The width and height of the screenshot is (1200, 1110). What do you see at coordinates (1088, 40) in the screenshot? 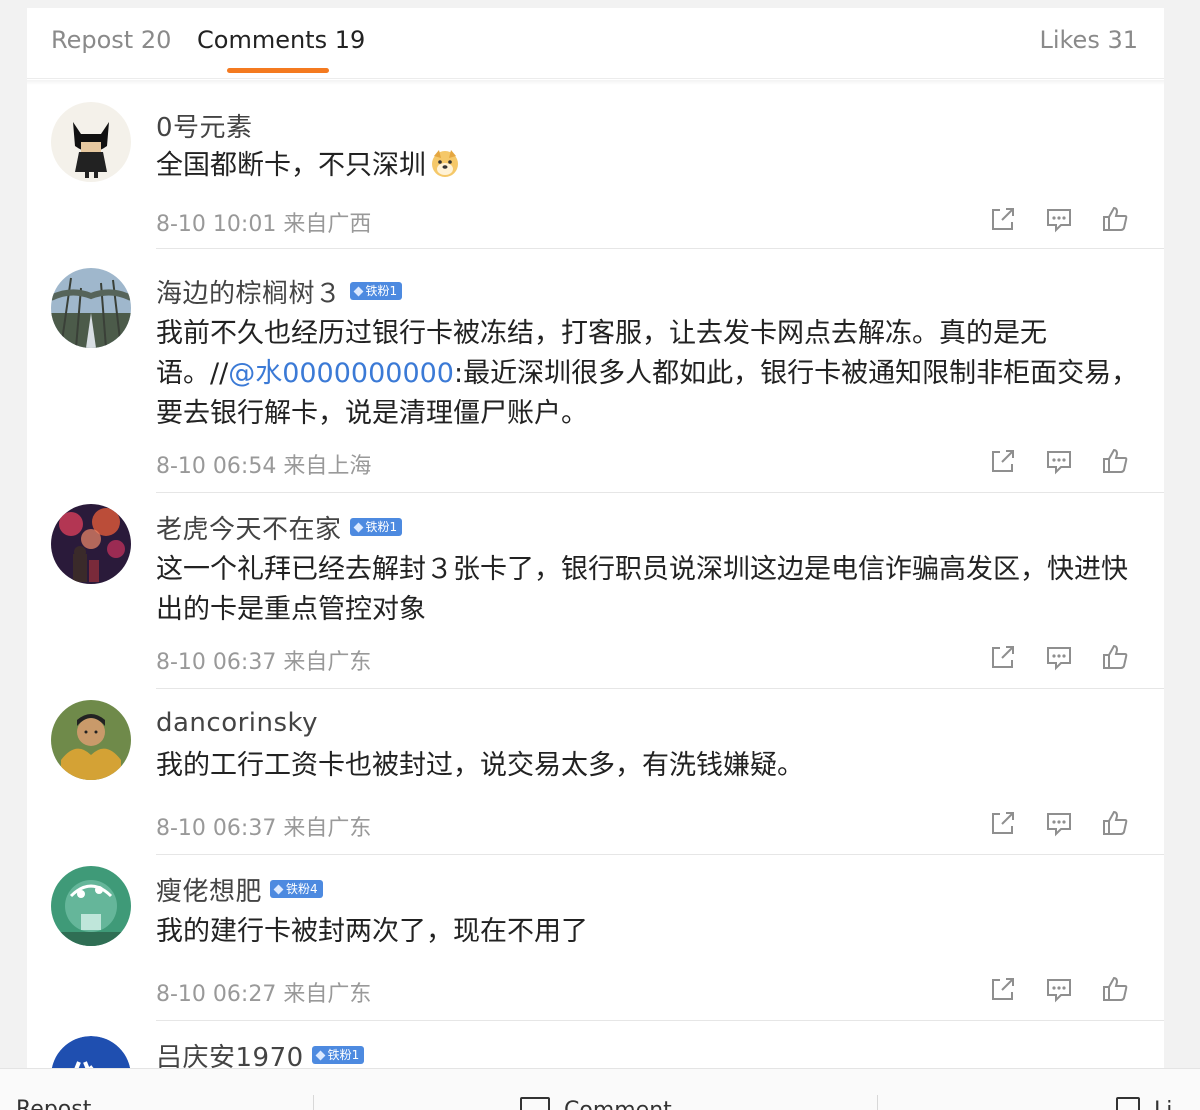
I see `tab-likes: Likes 31` at bounding box center [1088, 40].